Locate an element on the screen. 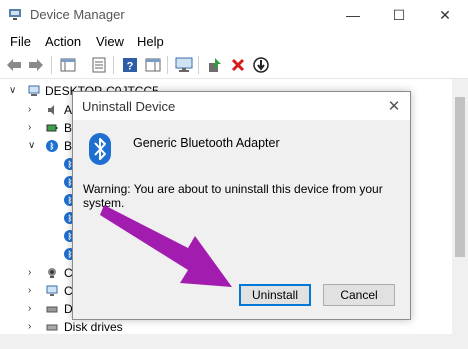 This screenshot has width=468, height=349. update-driver-button is located at coordinates (215, 65).